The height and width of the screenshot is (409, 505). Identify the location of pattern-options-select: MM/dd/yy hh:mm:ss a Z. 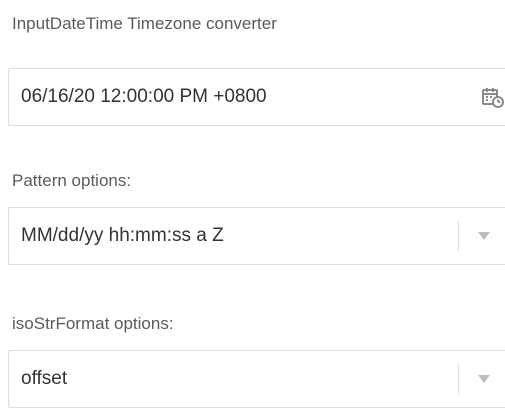
(256, 236).